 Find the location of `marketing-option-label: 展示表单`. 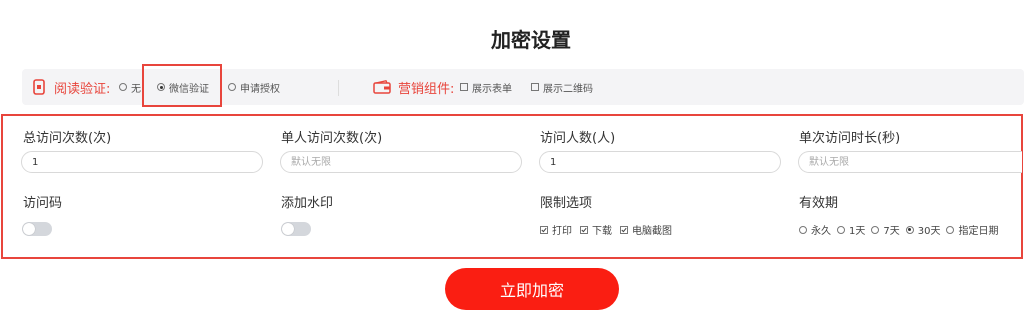

marketing-option-label: 展示表单 is located at coordinates (492, 89).